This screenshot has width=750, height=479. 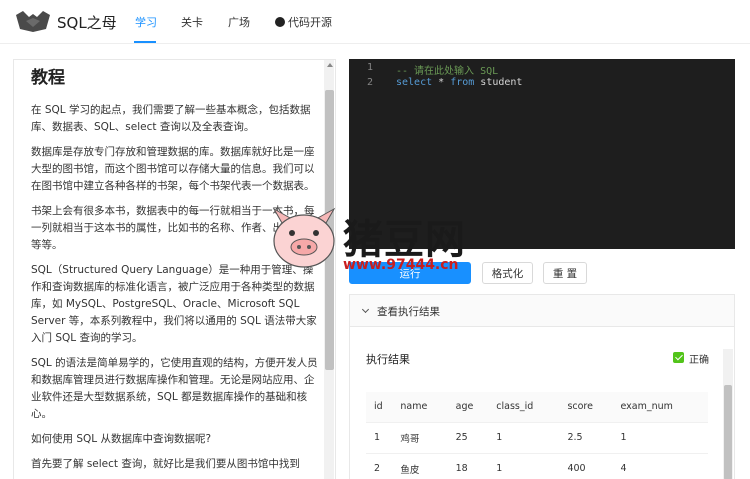 What do you see at coordinates (507, 273) in the screenshot?
I see `format-button: 格式化` at bounding box center [507, 273].